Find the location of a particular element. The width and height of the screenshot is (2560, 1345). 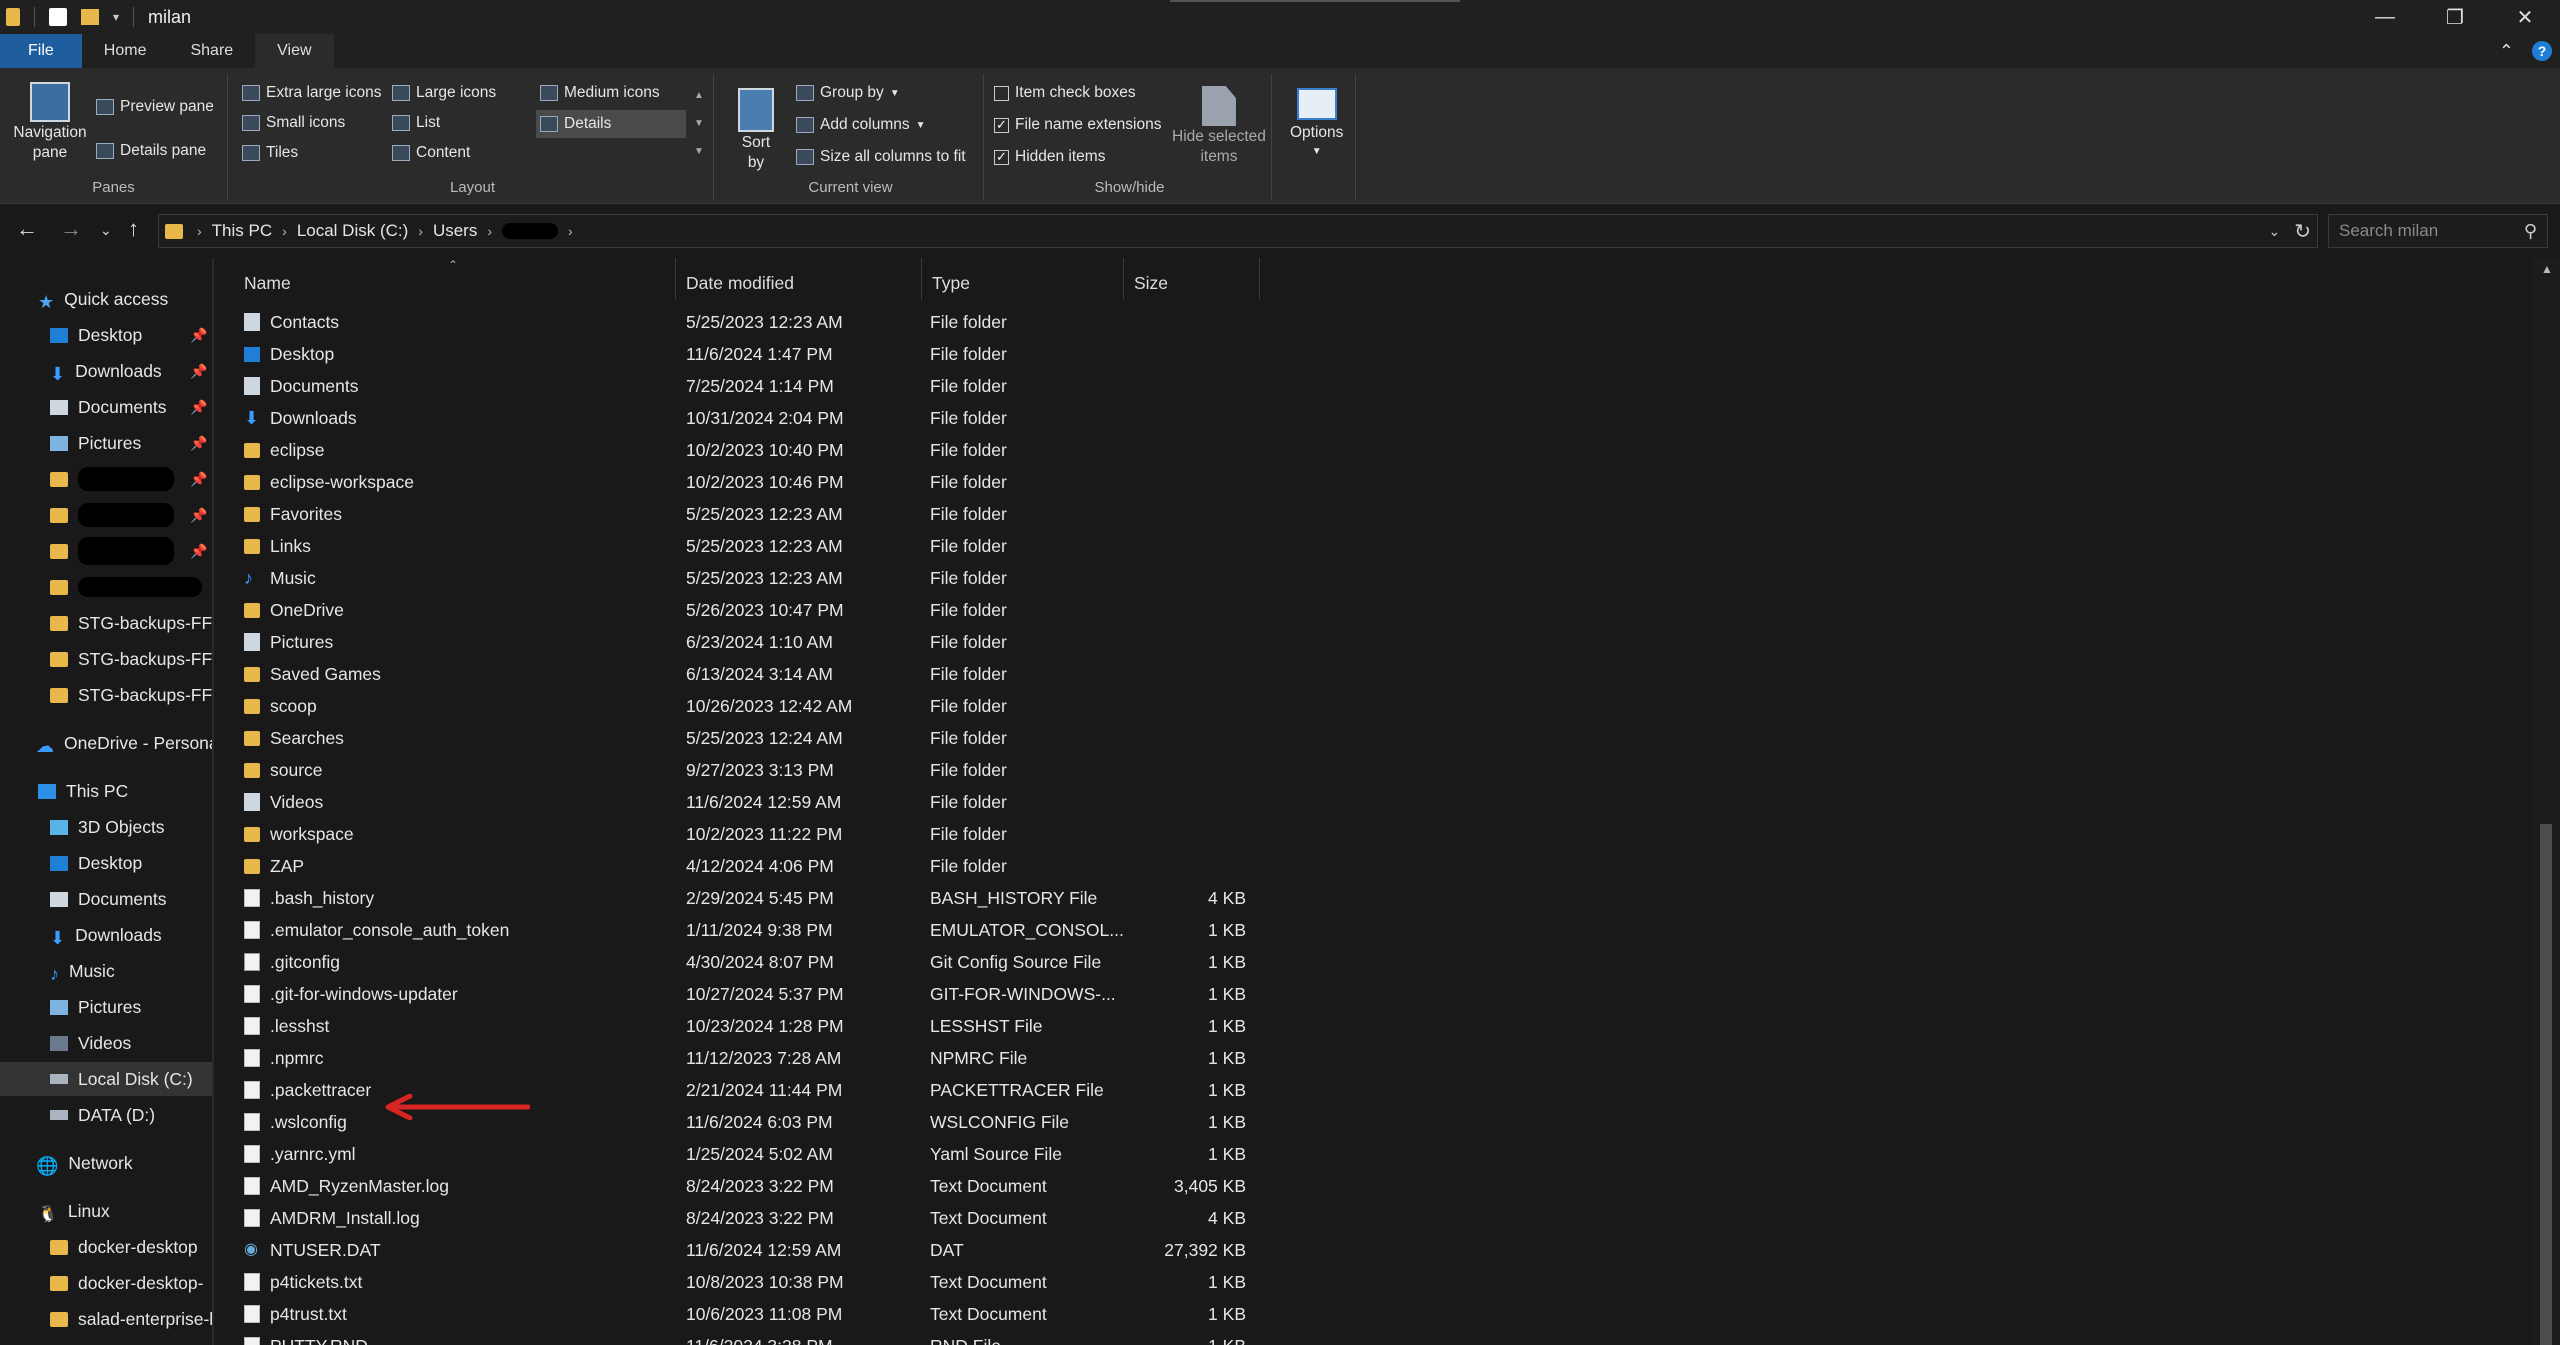

layout-small-icons: Small icons is located at coordinates (293, 123).